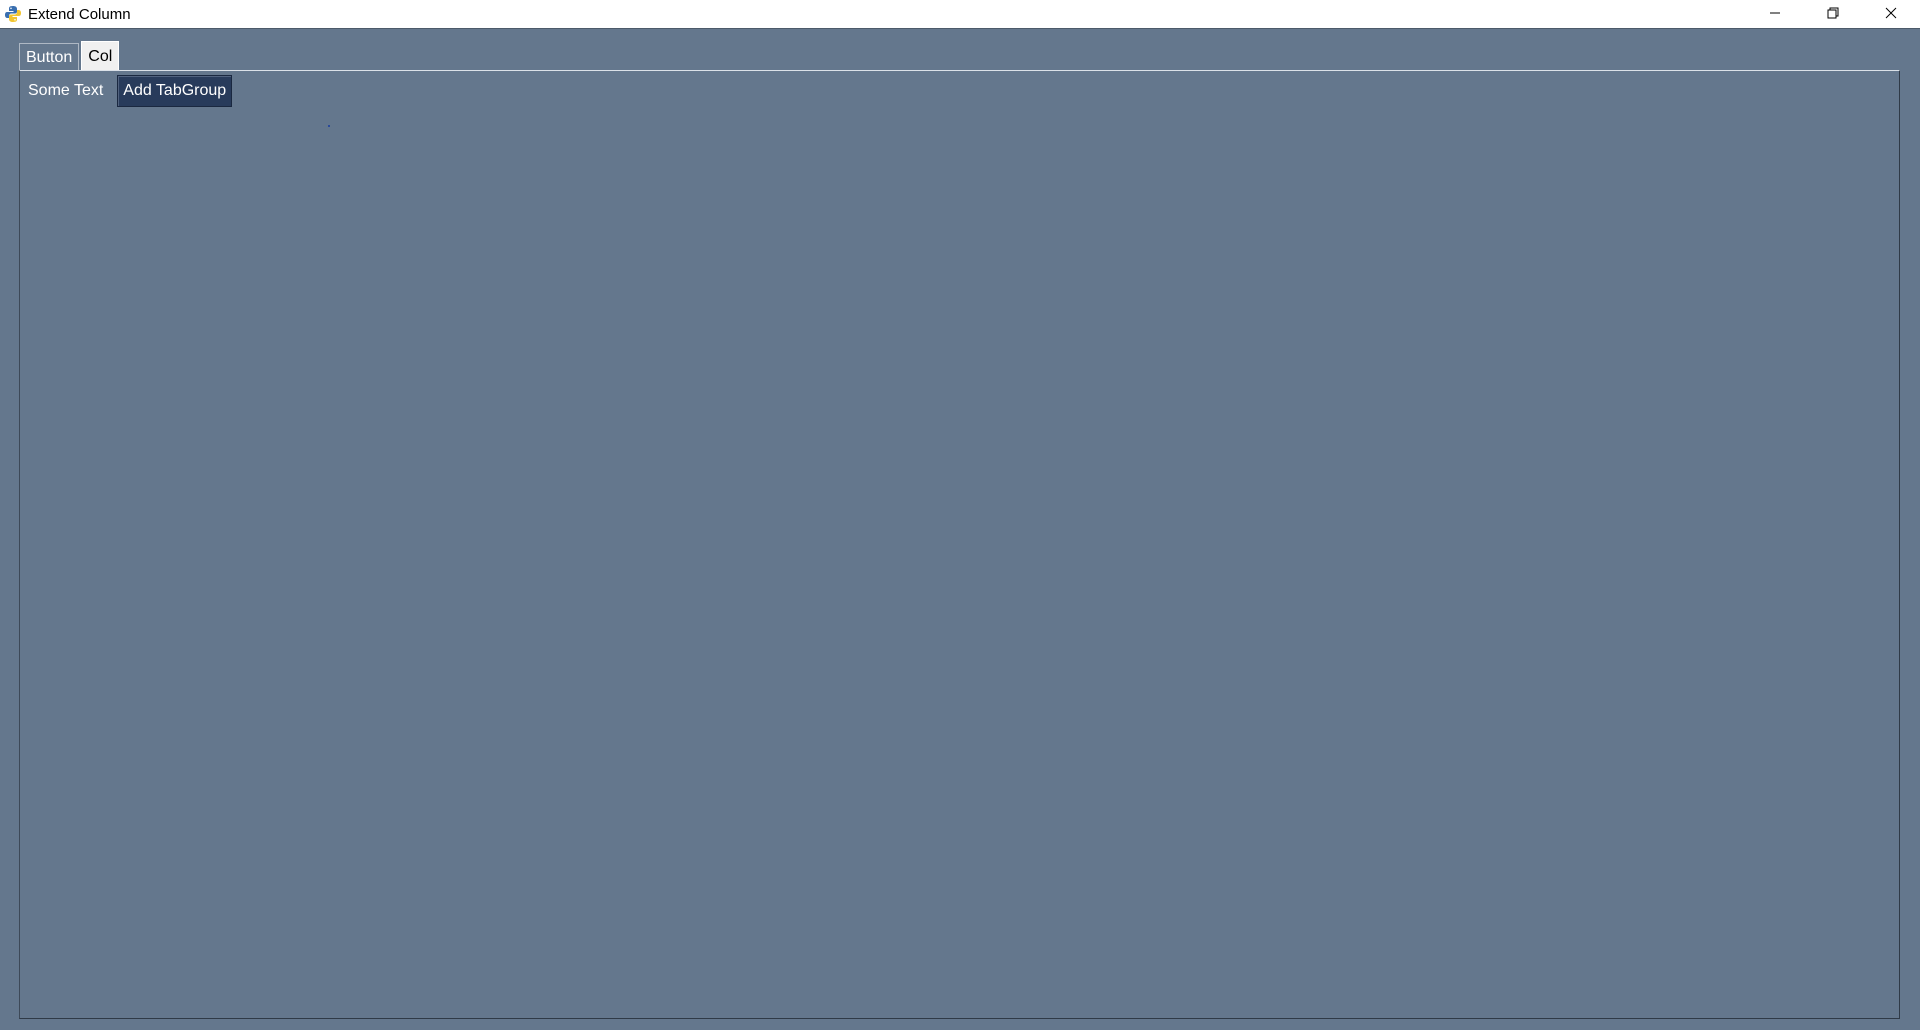  I want to click on window-controls, so click(1833, 14).